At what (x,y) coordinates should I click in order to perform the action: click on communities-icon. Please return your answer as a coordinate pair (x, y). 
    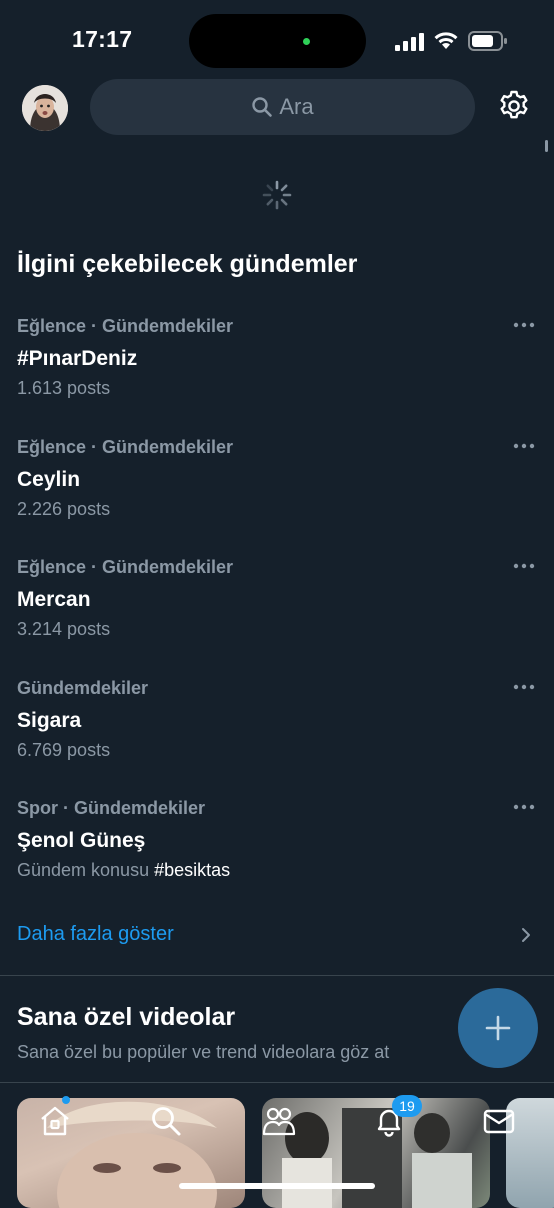
    Looking at the image, I should click on (279, 1121).